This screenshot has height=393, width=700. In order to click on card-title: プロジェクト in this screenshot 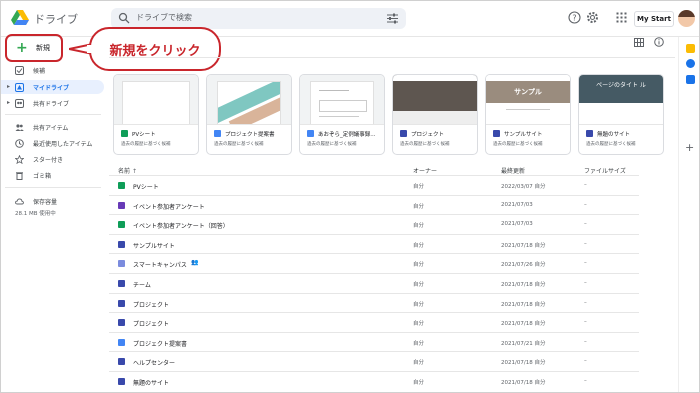, I will do `click(428, 135)`.